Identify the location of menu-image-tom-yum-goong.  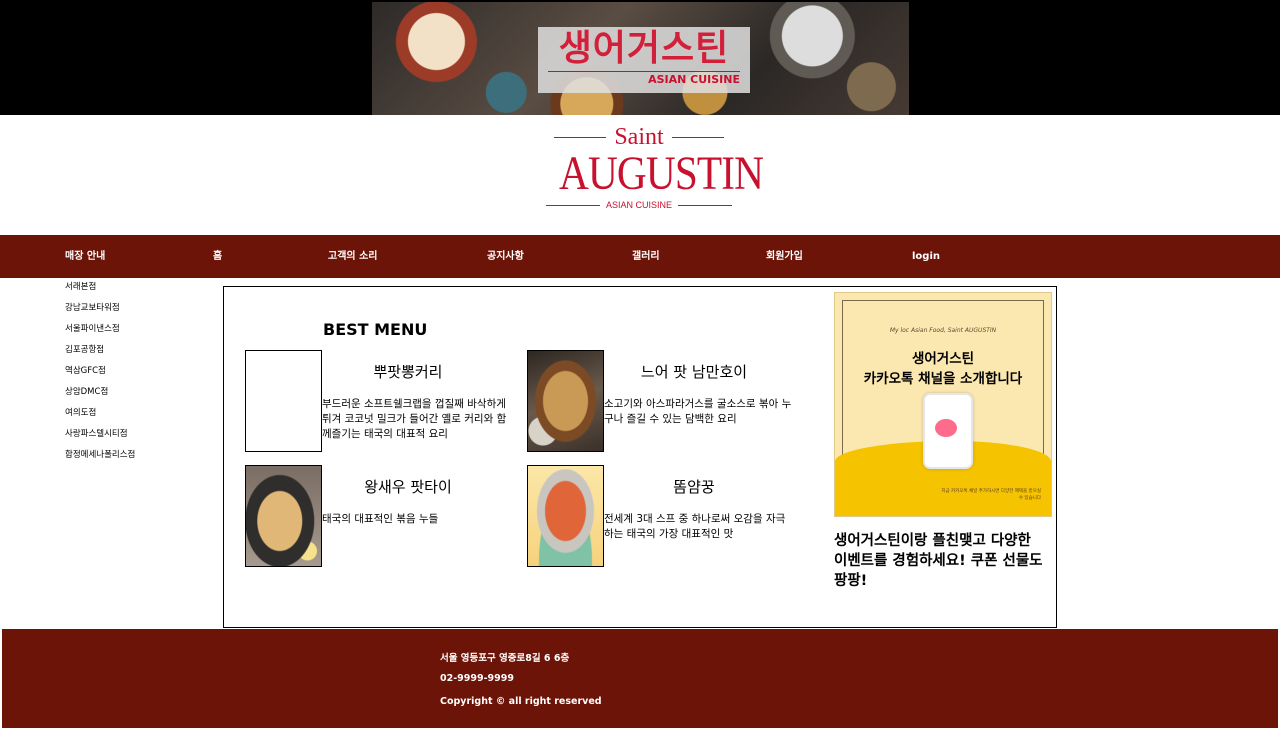
(565, 516).